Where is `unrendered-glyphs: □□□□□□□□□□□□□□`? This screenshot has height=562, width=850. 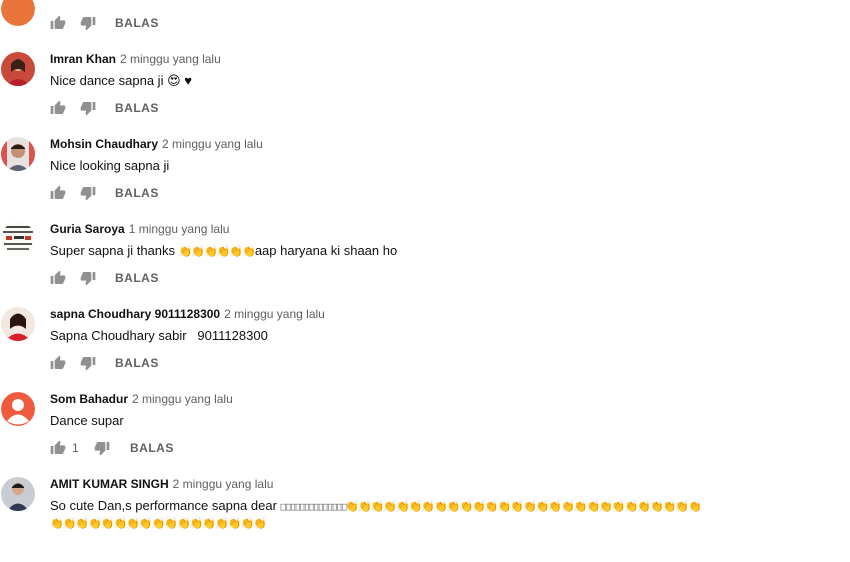
unrendered-glyphs: □□□□□□□□□□□□□□ is located at coordinates (314, 506).